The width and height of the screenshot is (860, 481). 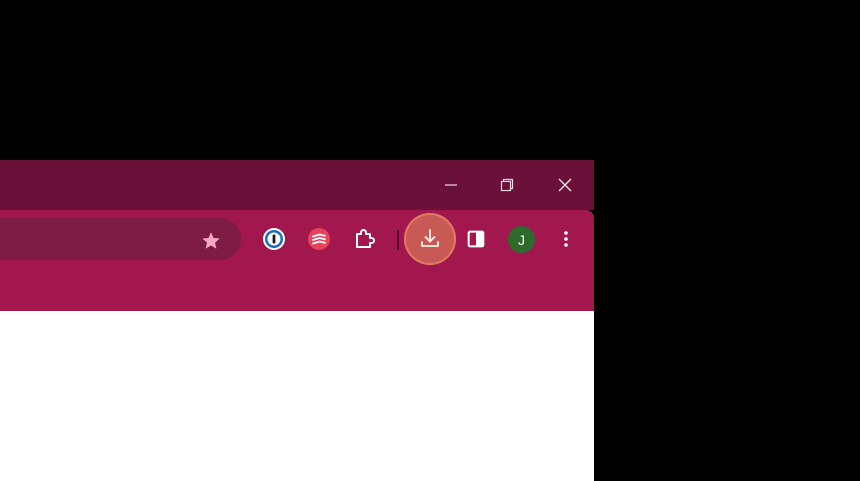 I want to click on download-button, so click(x=430, y=239).